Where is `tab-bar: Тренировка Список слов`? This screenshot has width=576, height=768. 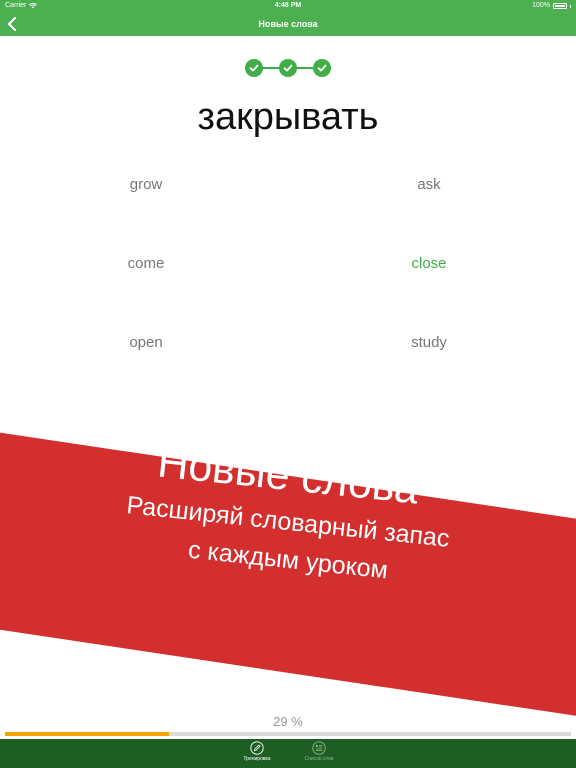 tab-bar: Тренировка Список слов is located at coordinates (288, 753).